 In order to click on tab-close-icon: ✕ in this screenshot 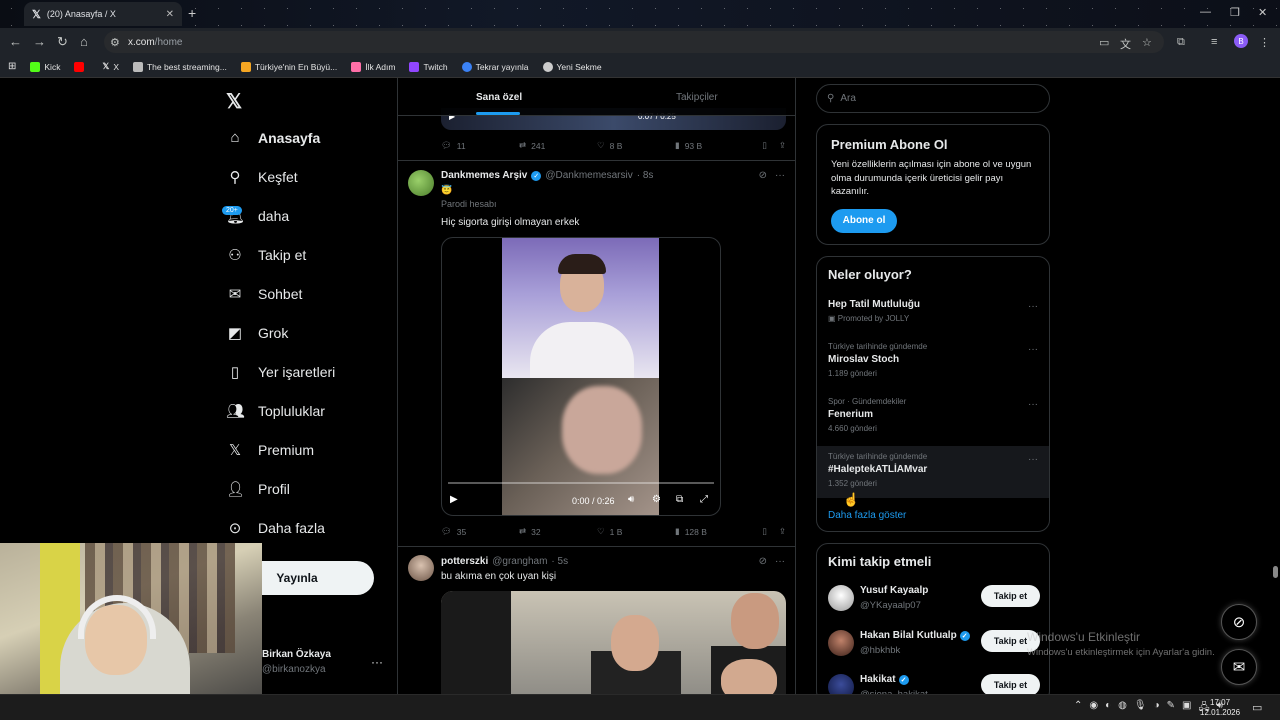, I will do `click(170, 14)`.